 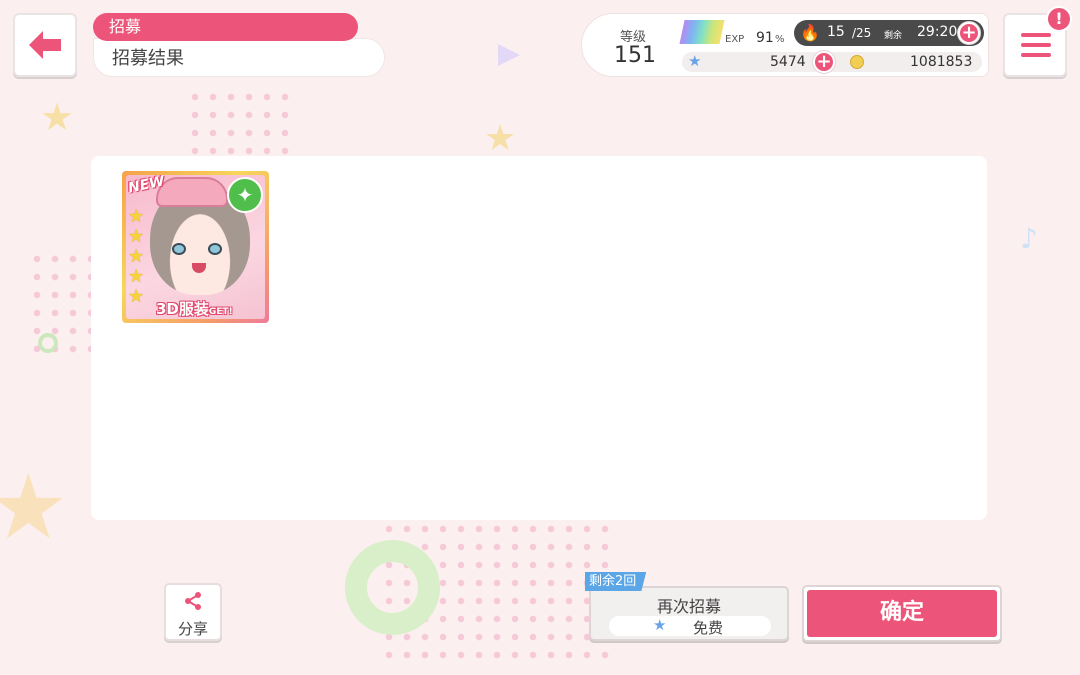 I want to click on share-icon-glyph, so click(x=193, y=601).